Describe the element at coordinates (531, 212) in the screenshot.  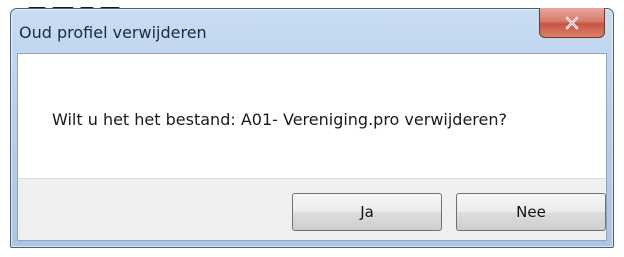
I see `no-button: Nee` at that location.